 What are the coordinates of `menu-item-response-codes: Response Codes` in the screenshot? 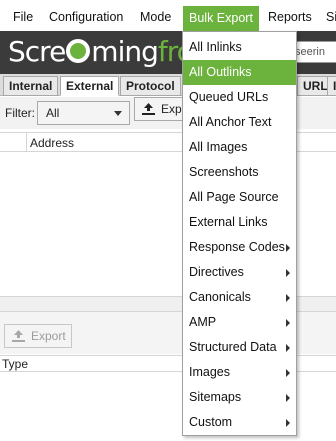 It's located at (239, 247).